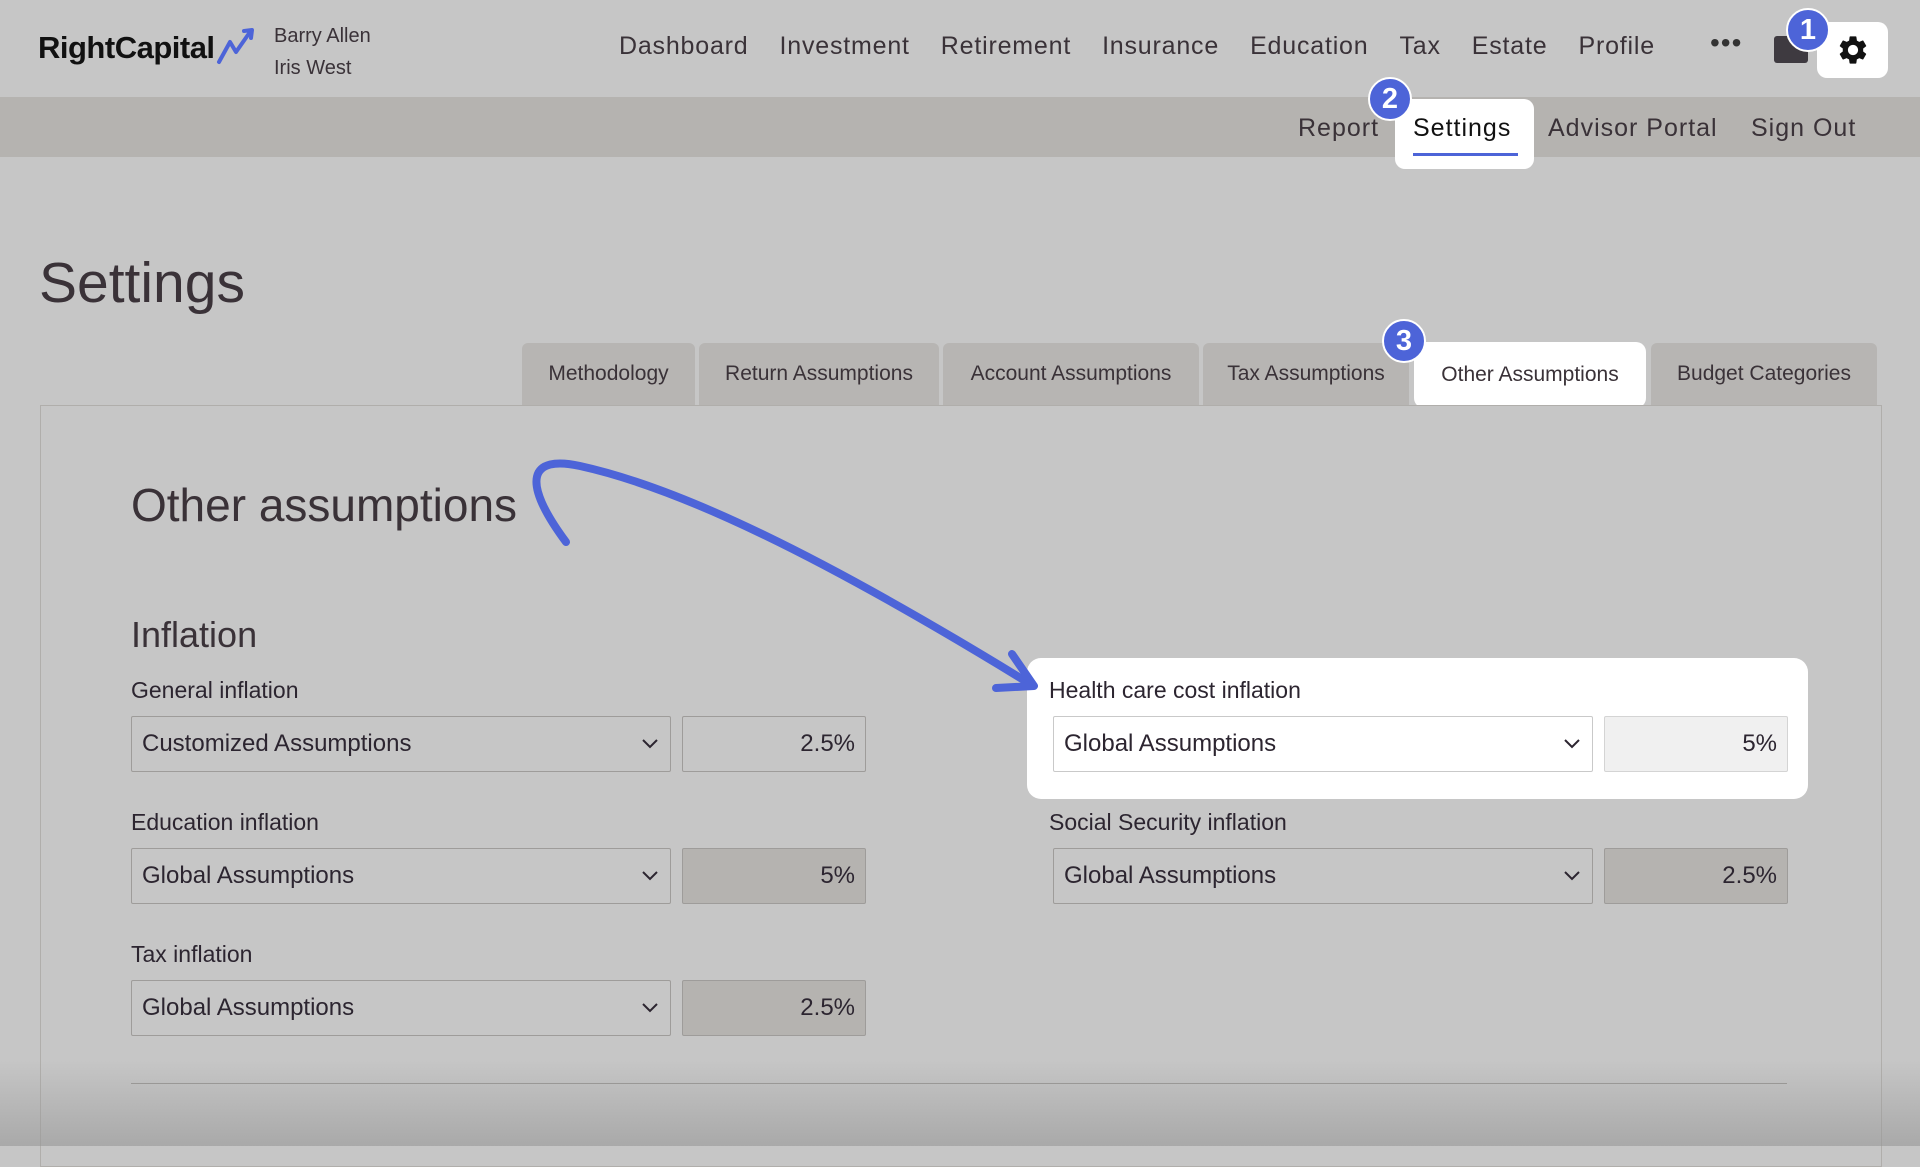 The height and width of the screenshot is (1167, 1920). What do you see at coordinates (684, 46) in the screenshot?
I see `nav-dashboard: Dashboard` at bounding box center [684, 46].